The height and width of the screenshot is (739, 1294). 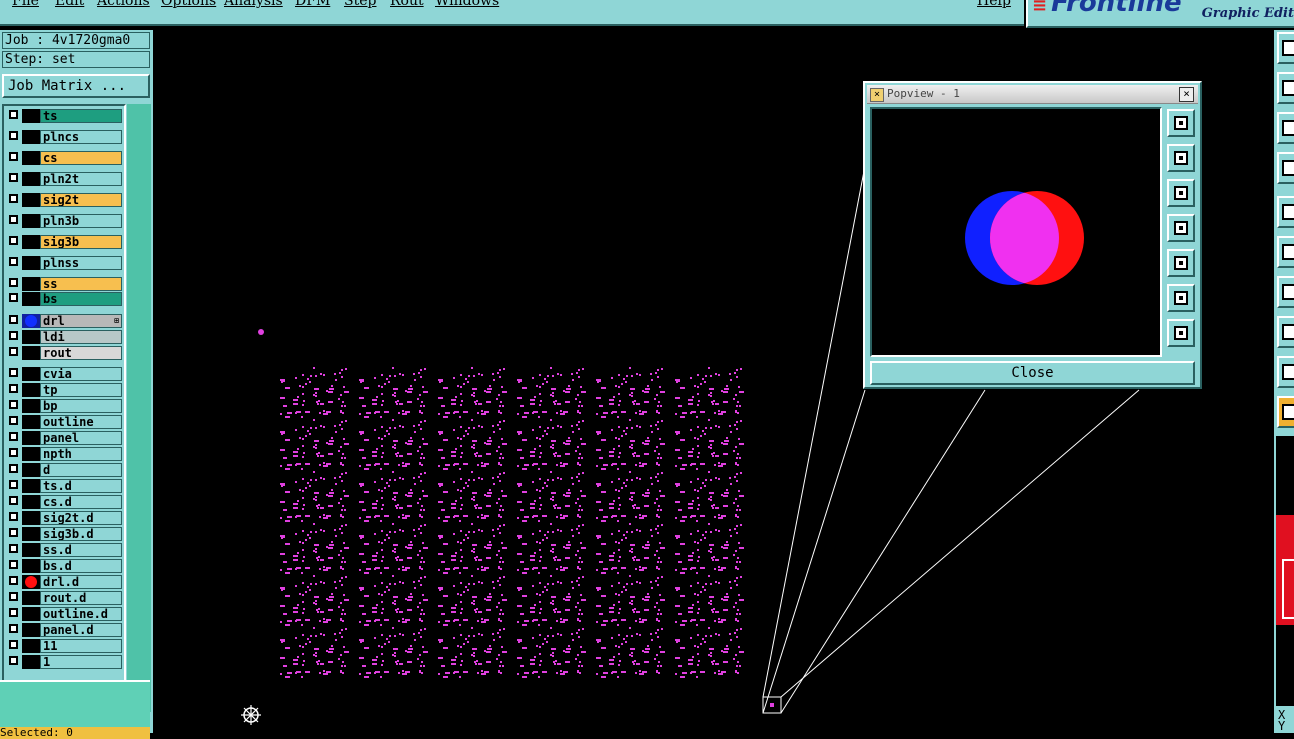 I want to click on layer-name: bp, so click(x=81, y=406).